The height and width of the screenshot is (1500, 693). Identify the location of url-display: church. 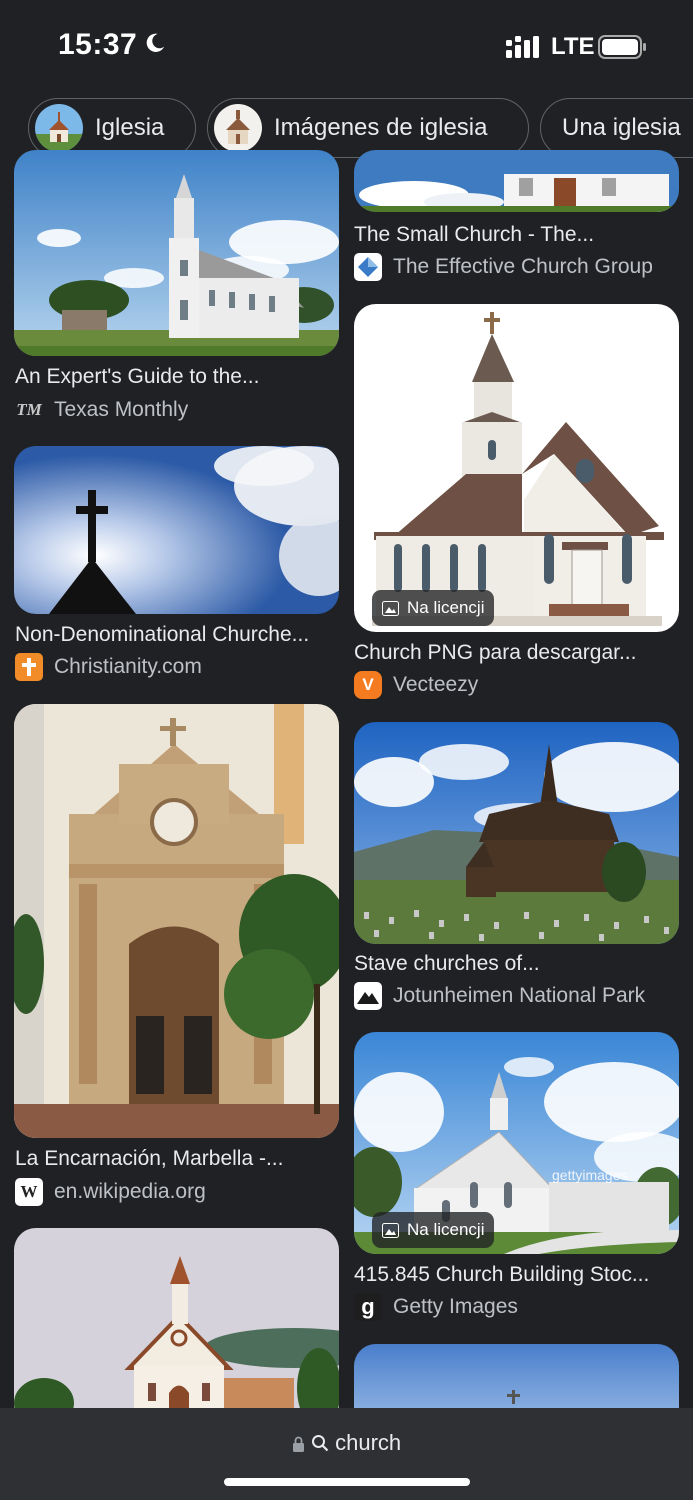
(346, 1443).